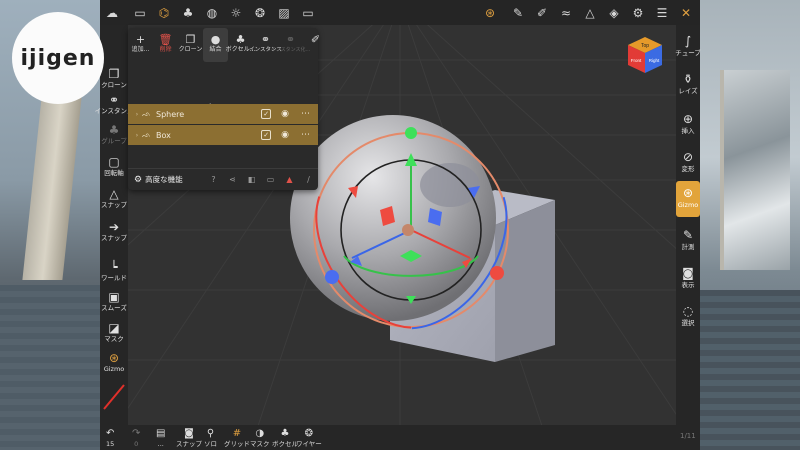 Image resolution: width=800 pixels, height=450 pixels. I want to click on select-button: ◌ 選択, so click(688, 315).